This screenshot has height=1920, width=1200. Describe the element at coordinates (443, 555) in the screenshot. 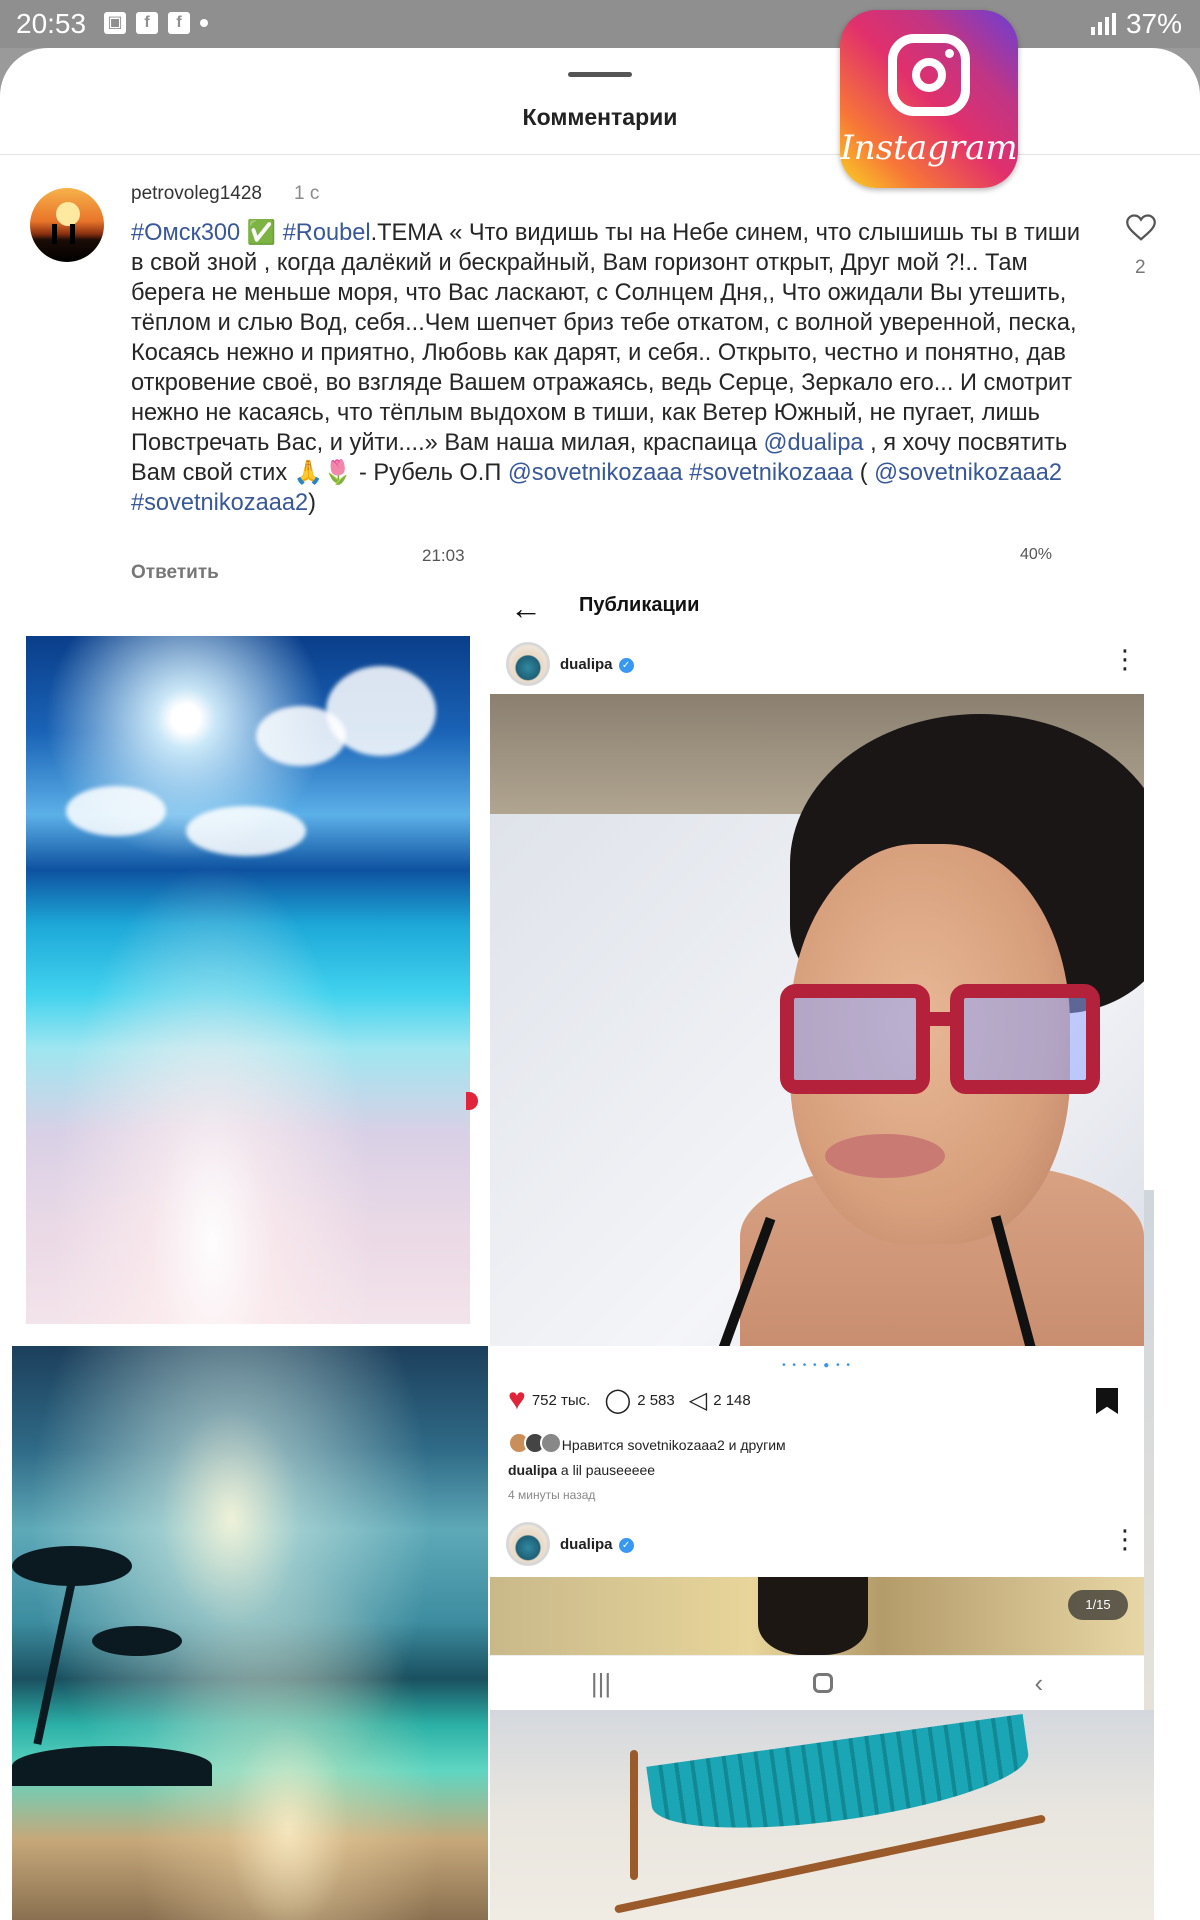

I see `screenshot-status-time: 21:03` at that location.